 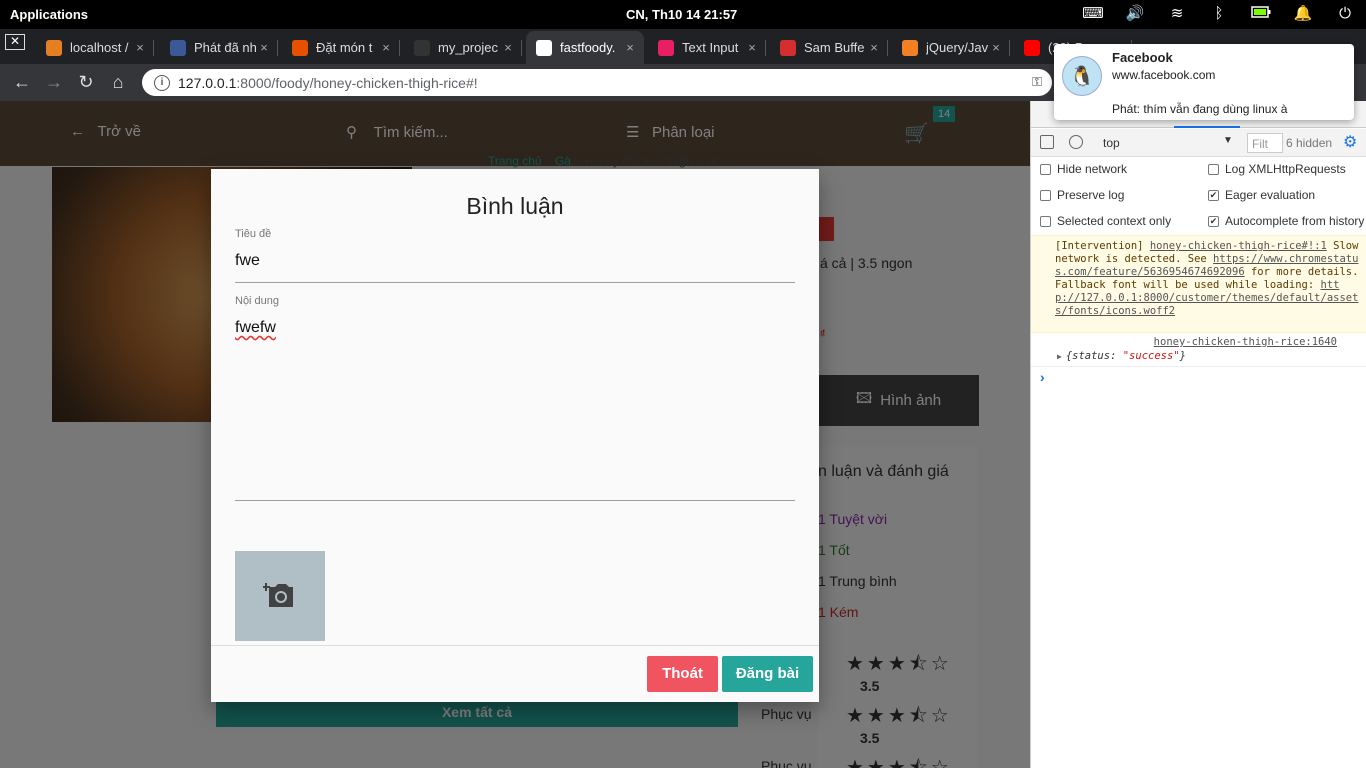 What do you see at coordinates (1076, 142) in the screenshot?
I see `clear-console-icon` at bounding box center [1076, 142].